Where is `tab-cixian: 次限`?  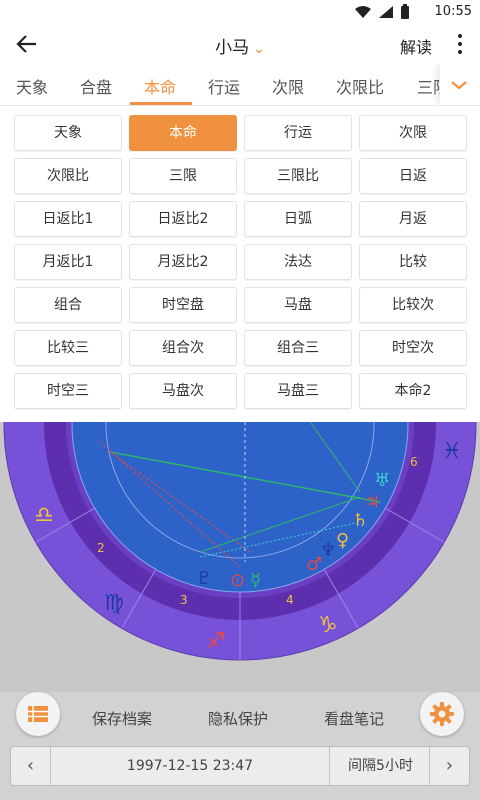
tab-cixian: 次限 is located at coordinates (288, 86).